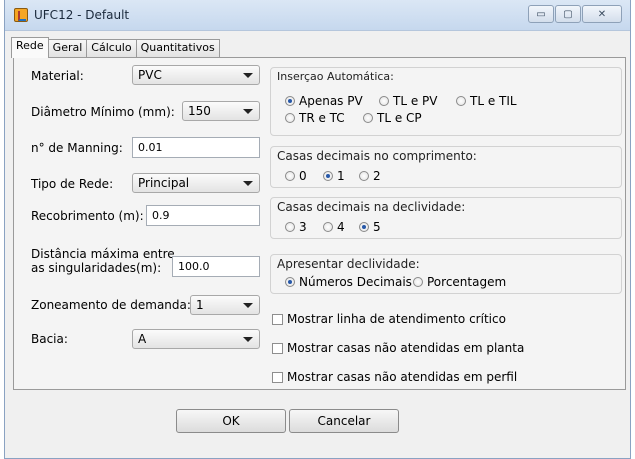 This screenshot has height=459, width=635. I want to click on casas-comprimento-group: Casas decimais no comprimento: 0 1 2, so click(446, 167).